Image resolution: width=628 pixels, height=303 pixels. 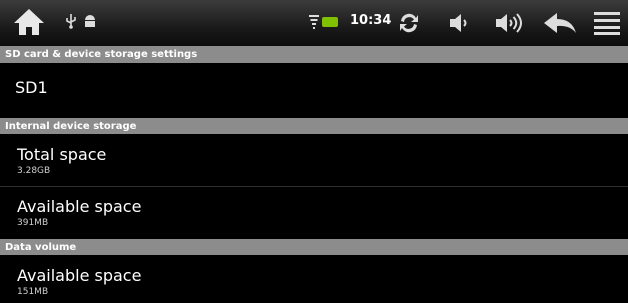 I want to click on data-available-space-value: 151MB, so click(x=33, y=292).